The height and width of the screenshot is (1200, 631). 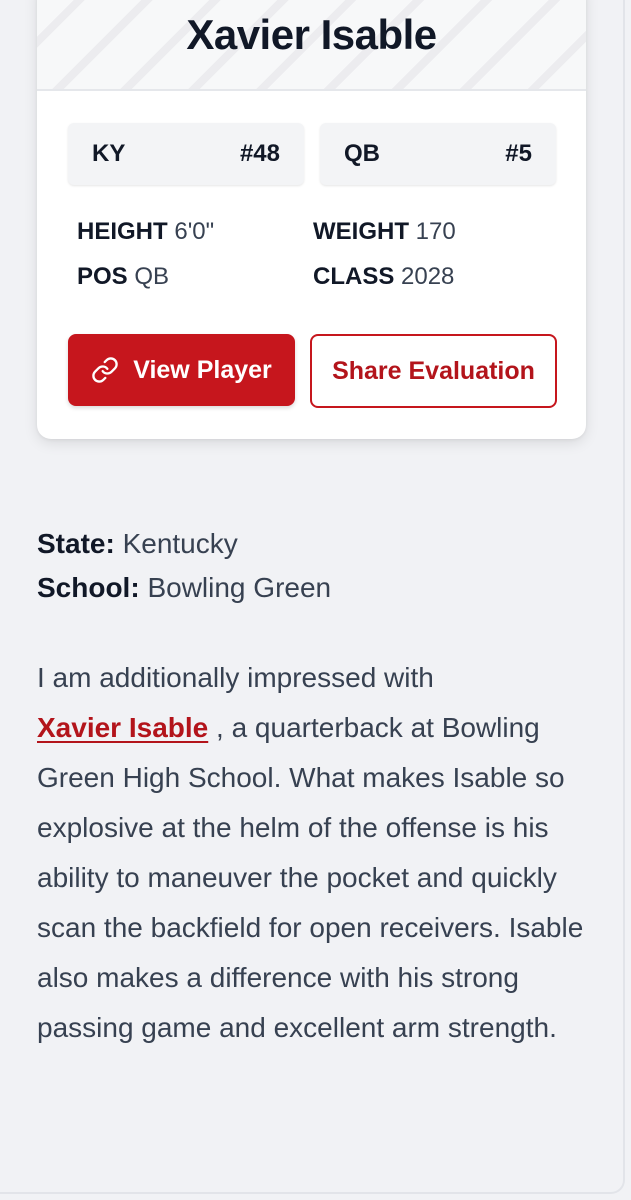 What do you see at coordinates (361, 231) in the screenshot?
I see `stat-weight-label: WEIGHT` at bounding box center [361, 231].